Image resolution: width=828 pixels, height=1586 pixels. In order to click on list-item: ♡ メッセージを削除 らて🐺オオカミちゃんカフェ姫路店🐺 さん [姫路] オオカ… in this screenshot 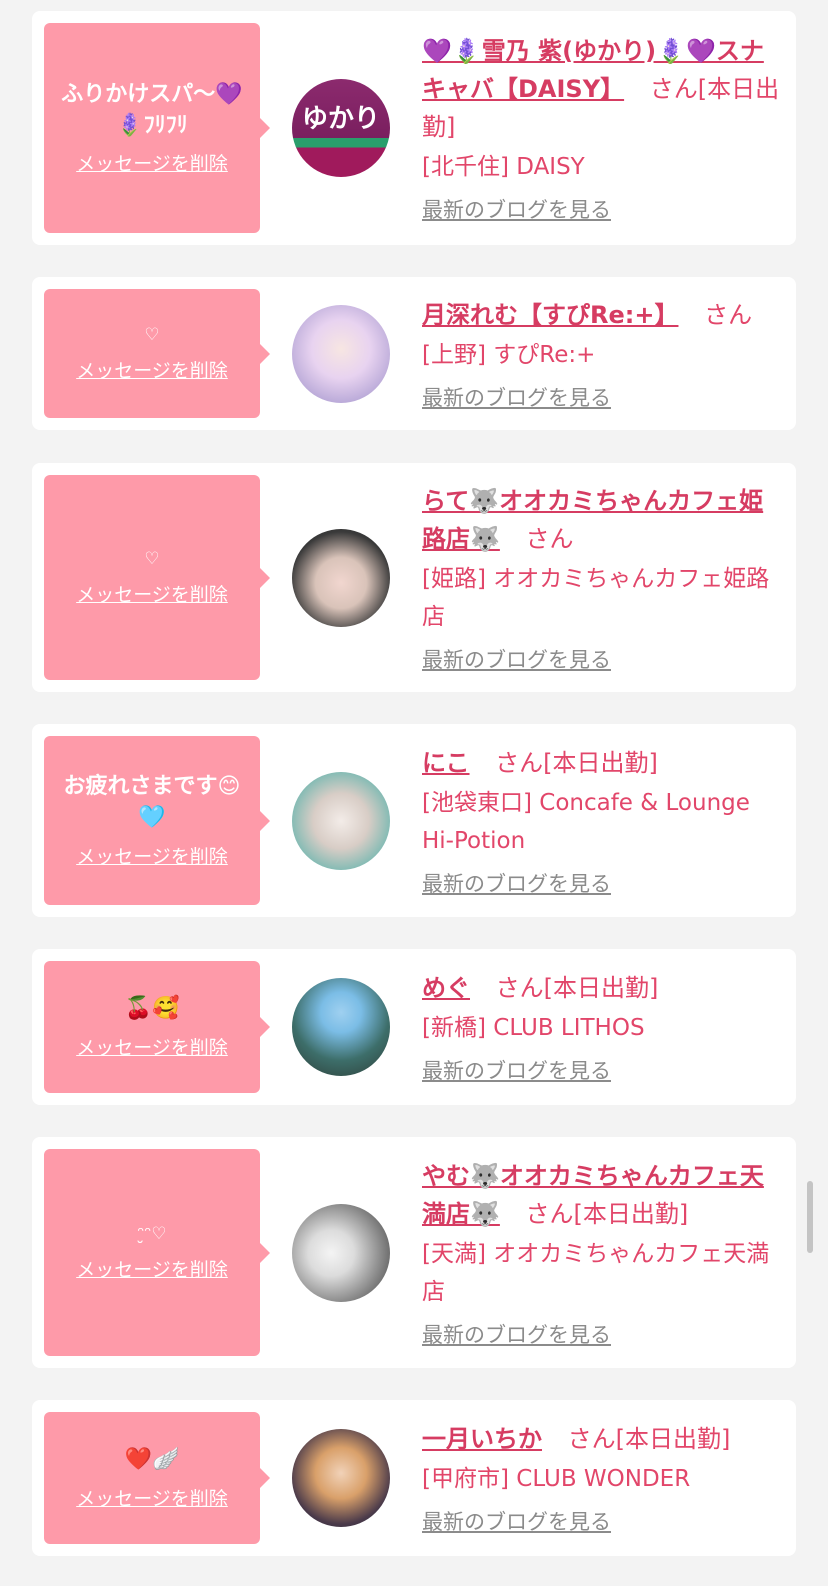, I will do `click(414, 577)`.